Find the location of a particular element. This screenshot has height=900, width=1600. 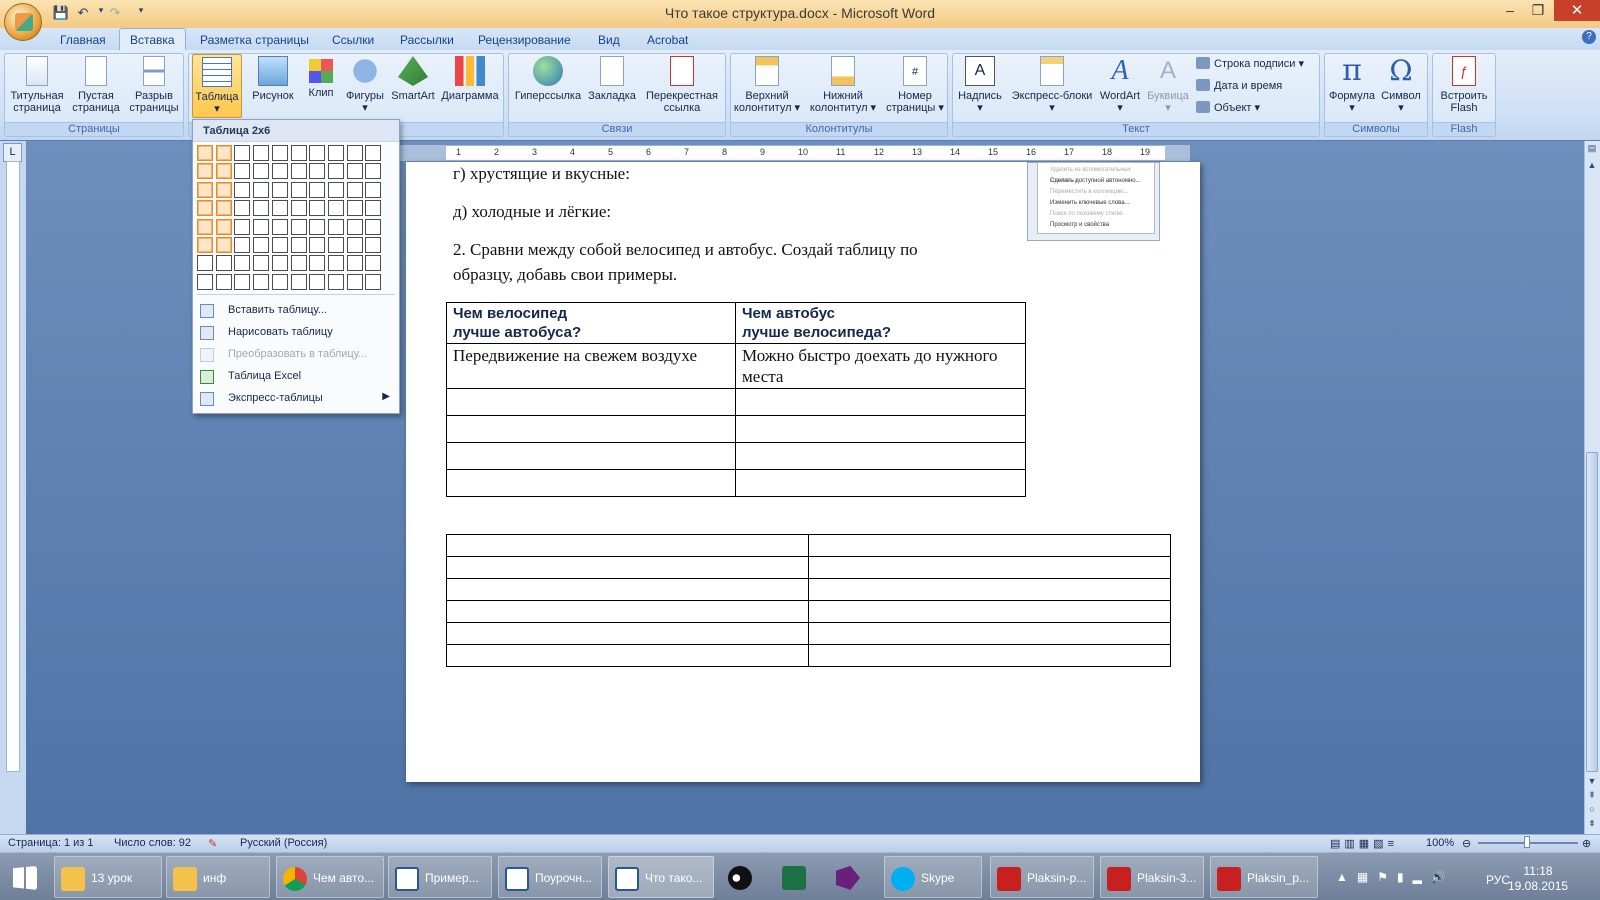

smartart-button: SmartArt is located at coordinates (413, 79).